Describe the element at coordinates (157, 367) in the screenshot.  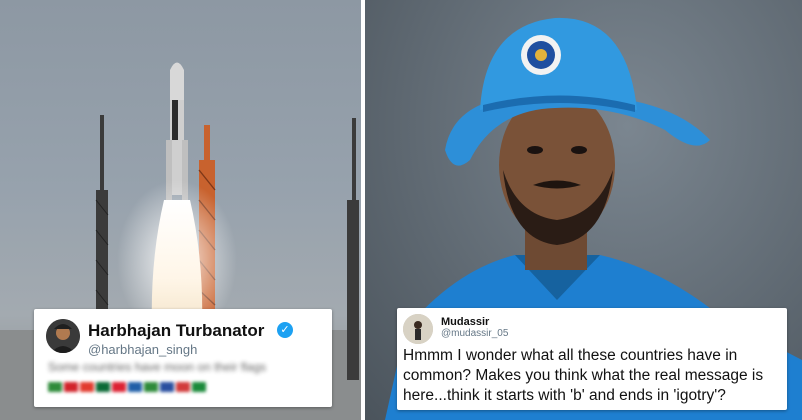
I see `blurred-tweet-text: Some countries have moon on their flags` at that location.